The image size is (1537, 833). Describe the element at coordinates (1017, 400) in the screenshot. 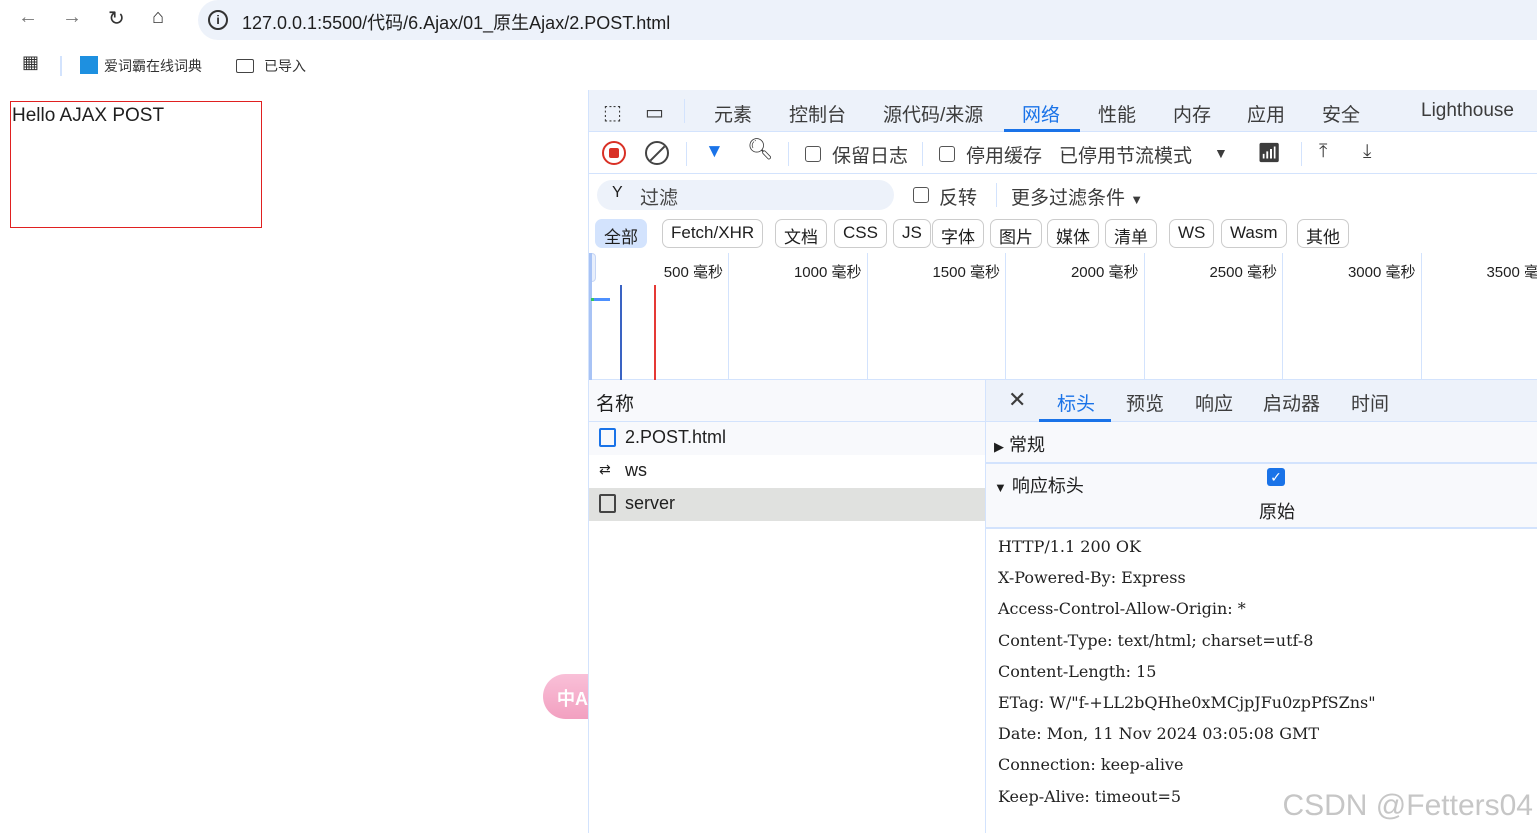

I see `close-icon: ✕` at that location.